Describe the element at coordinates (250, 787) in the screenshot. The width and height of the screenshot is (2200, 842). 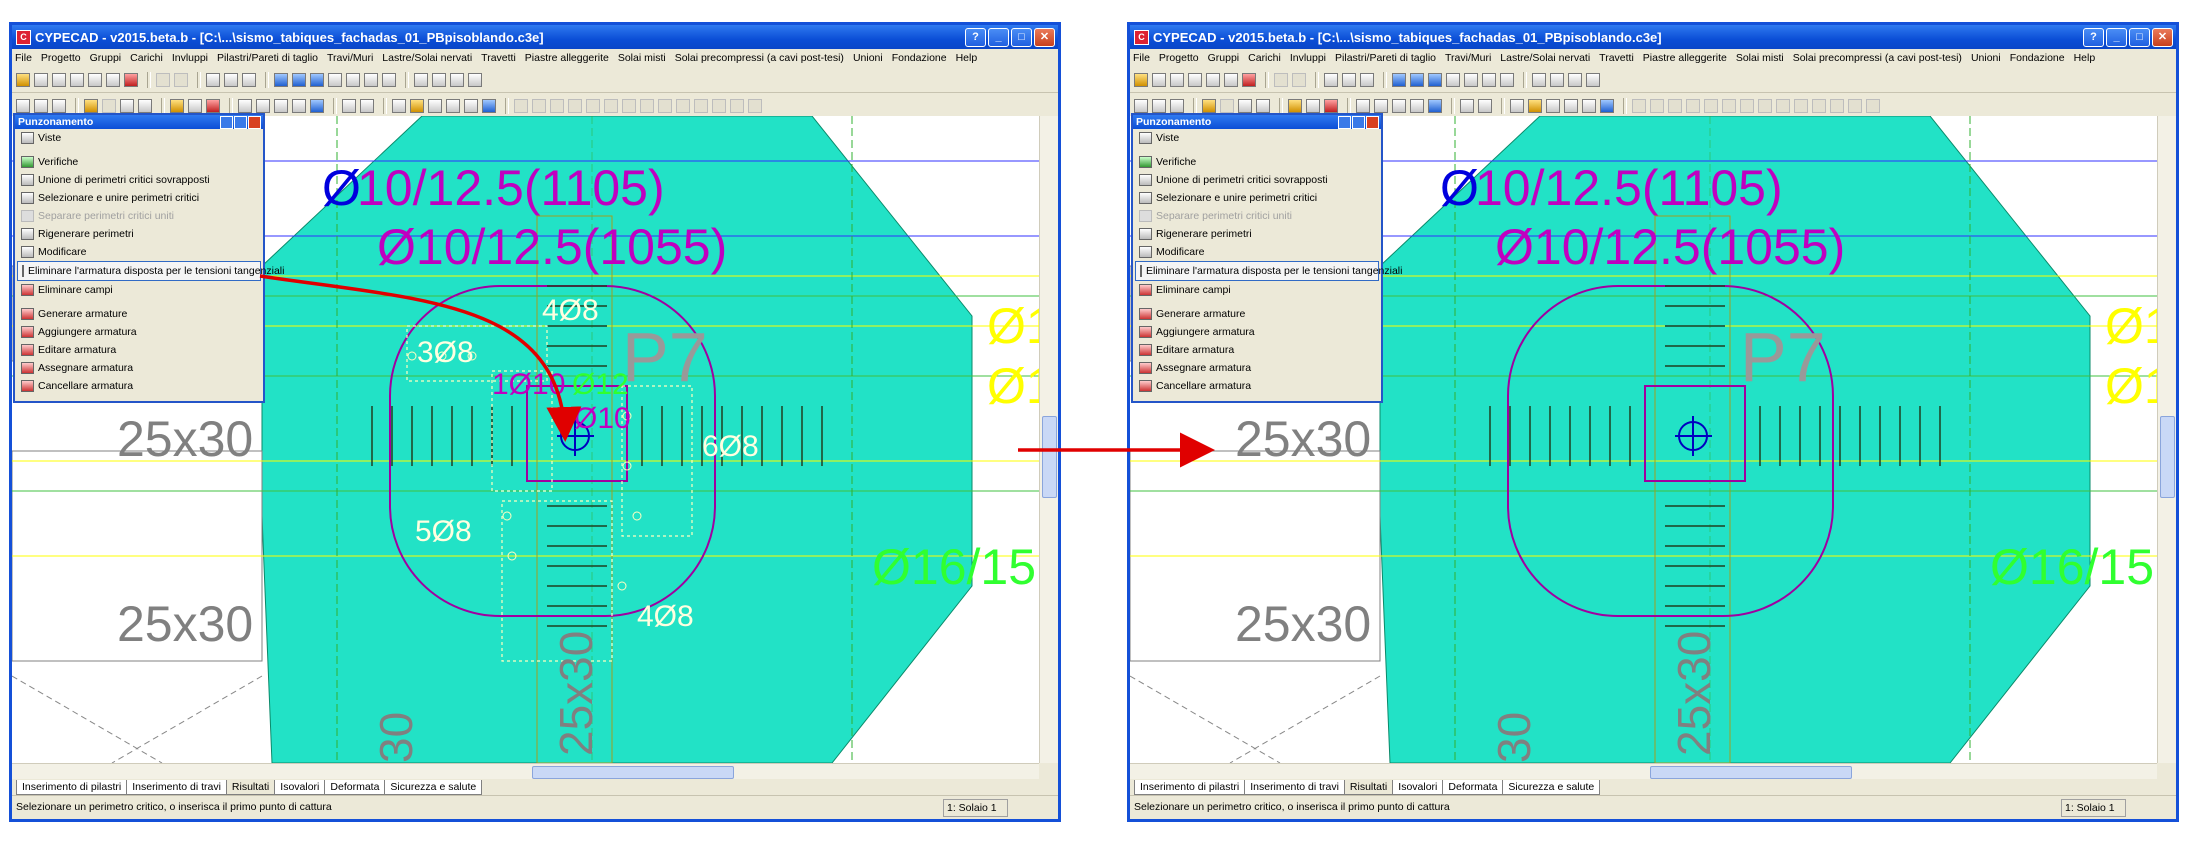
I see `tab-risultati: Risultati` at that location.